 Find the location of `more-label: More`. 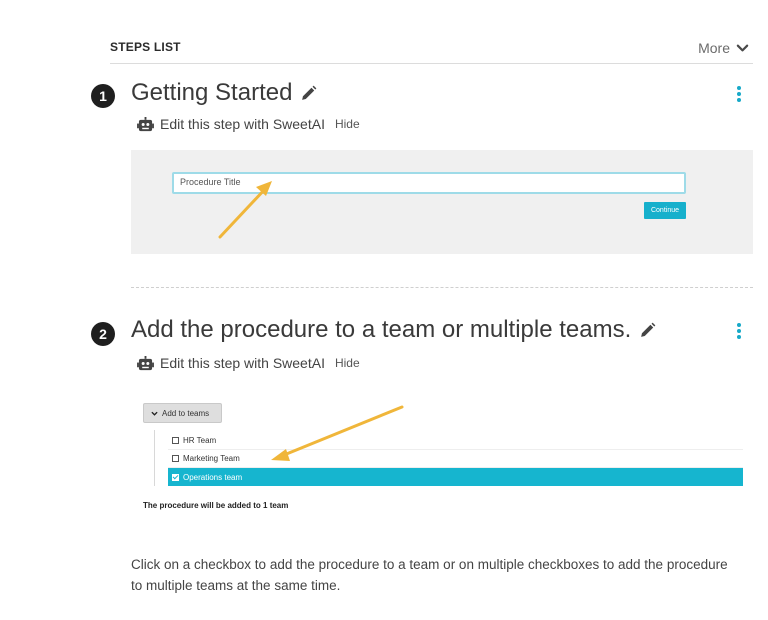

more-label: More is located at coordinates (714, 48).